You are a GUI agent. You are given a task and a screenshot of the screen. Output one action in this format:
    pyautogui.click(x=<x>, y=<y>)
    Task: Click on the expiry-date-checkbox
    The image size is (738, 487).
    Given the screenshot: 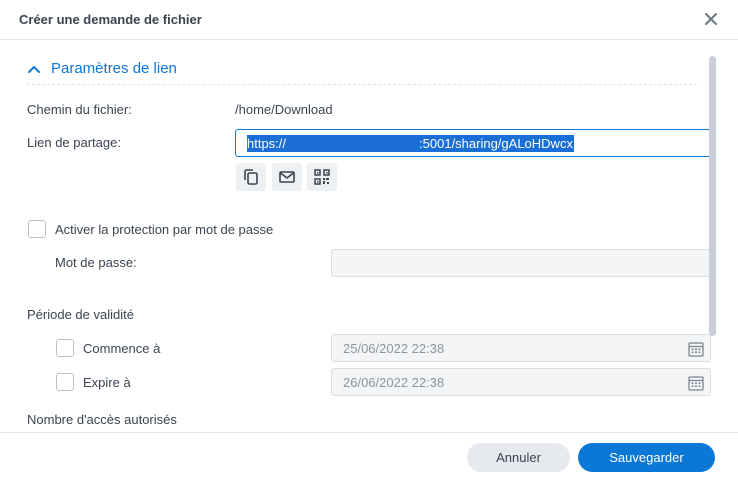 What is the action you would take?
    pyautogui.click(x=65, y=382)
    